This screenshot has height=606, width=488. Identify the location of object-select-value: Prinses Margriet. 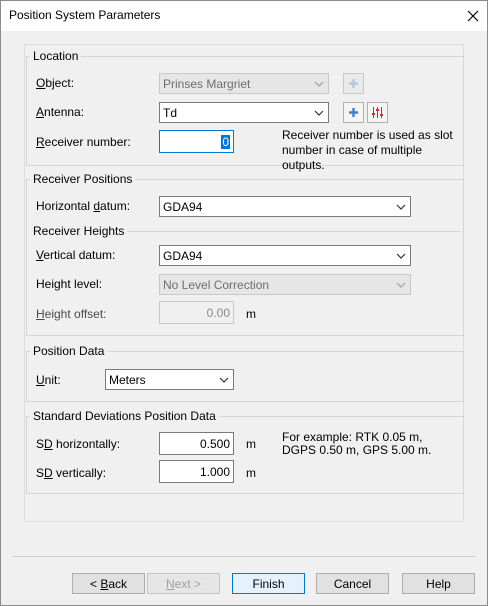
(207, 83).